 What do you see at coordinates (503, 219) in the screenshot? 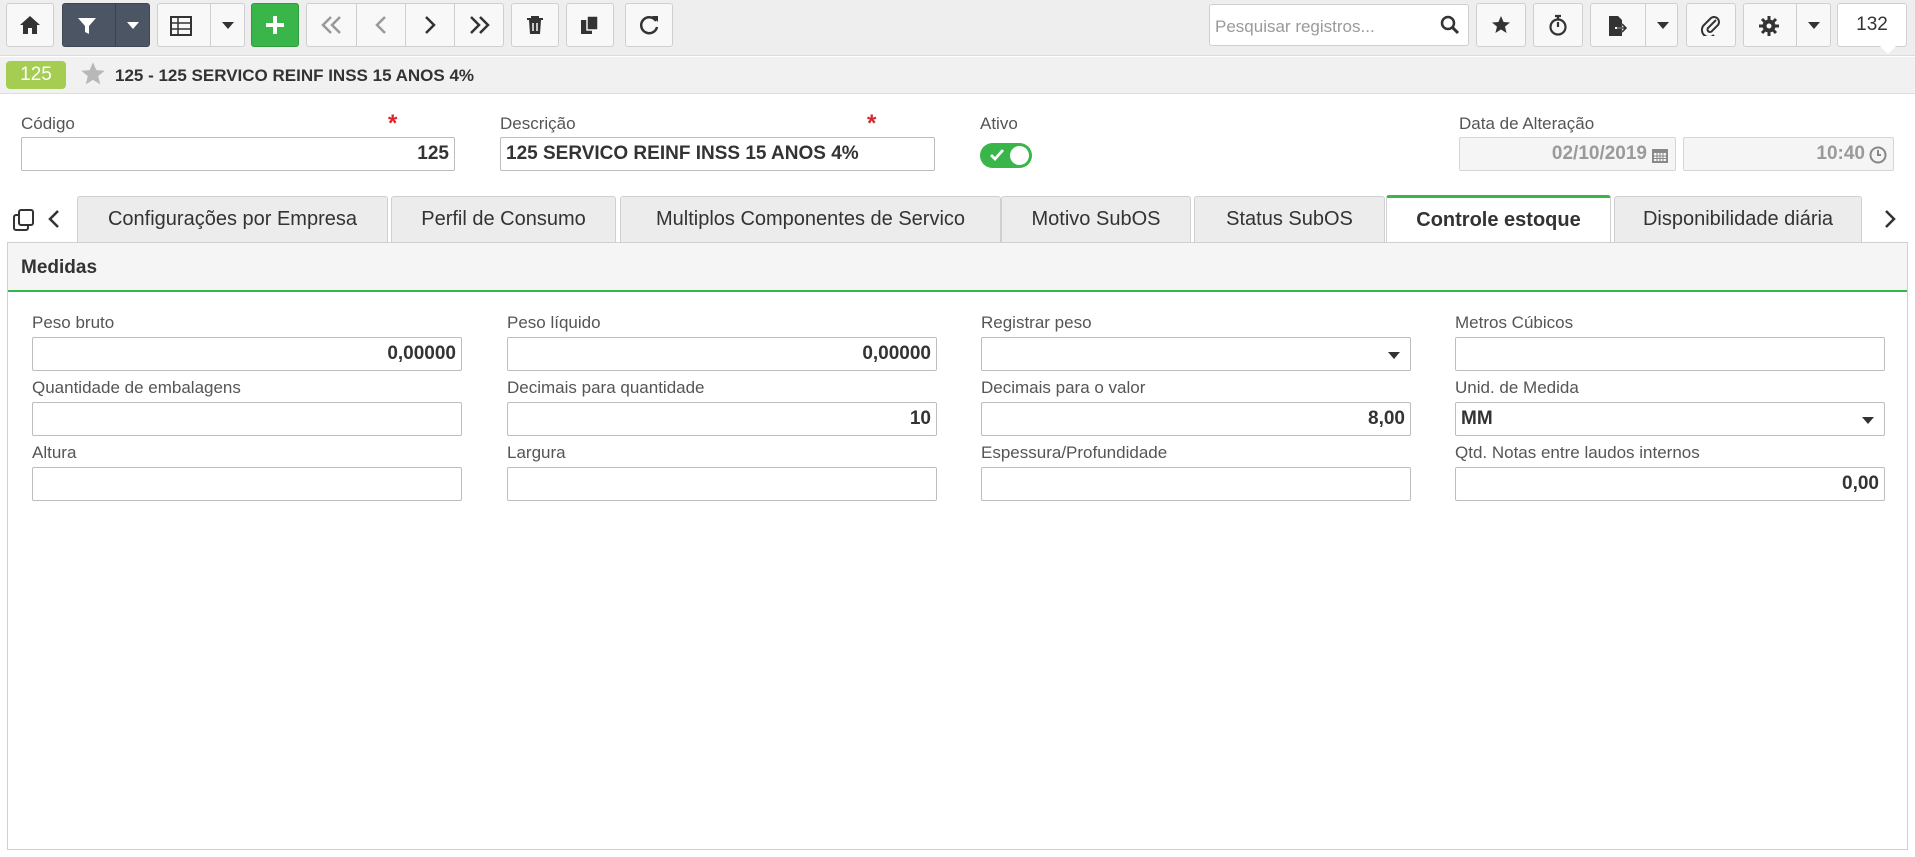
I see `tab-perfil-consumo: Perfil de Consumo` at bounding box center [503, 219].